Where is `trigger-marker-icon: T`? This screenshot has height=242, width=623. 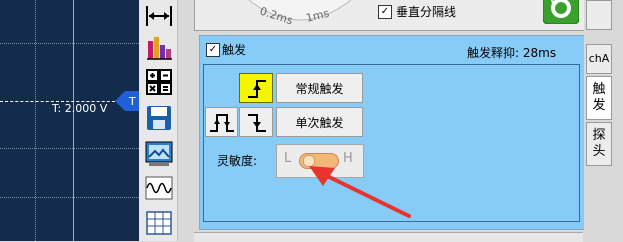 trigger-marker-icon: T is located at coordinates (127, 101).